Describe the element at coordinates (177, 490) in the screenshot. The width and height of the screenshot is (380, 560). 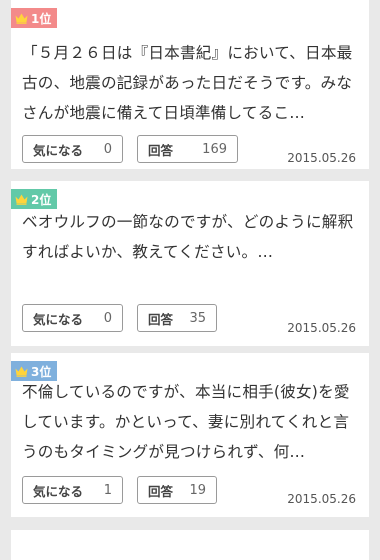
I see `answer-button: 回答 19` at that location.